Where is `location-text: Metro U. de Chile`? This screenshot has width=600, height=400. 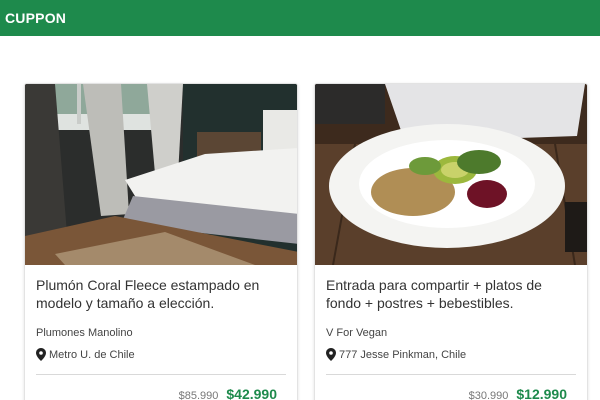
location-text: Metro U. de Chile is located at coordinates (92, 354).